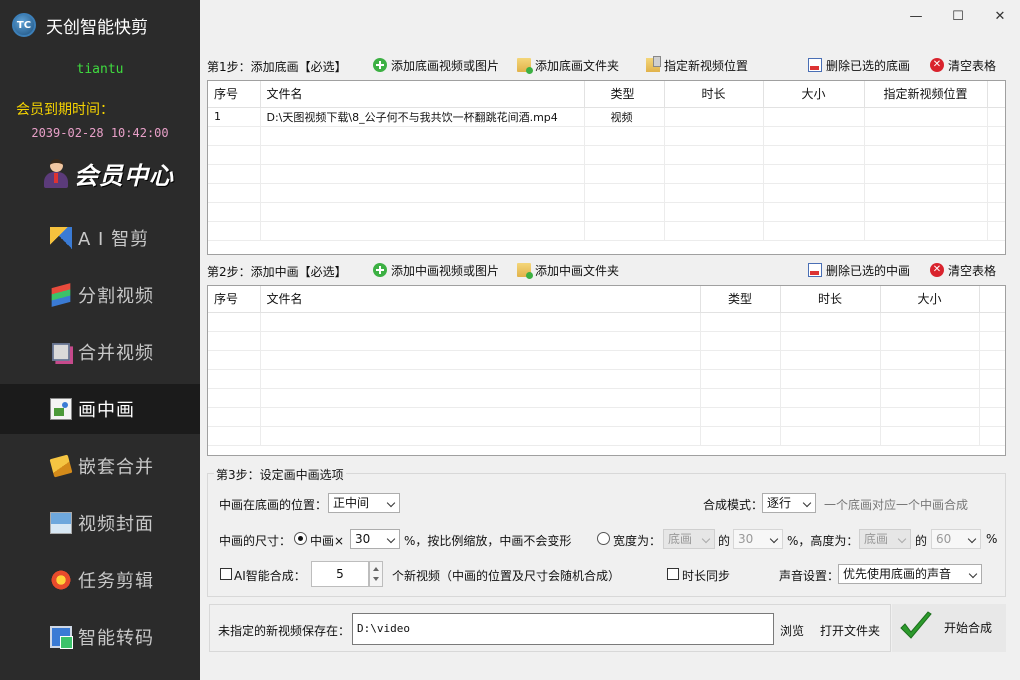 The height and width of the screenshot is (680, 1020). What do you see at coordinates (921, 541) in the screenshot?
I see `height-of-label: 的` at bounding box center [921, 541].